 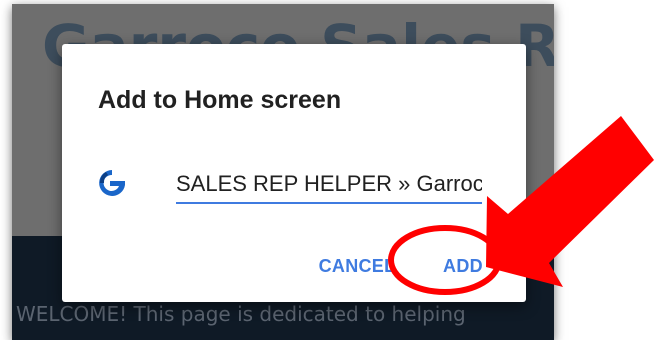 I want to click on garroco-logo-icon, so click(x=112, y=183).